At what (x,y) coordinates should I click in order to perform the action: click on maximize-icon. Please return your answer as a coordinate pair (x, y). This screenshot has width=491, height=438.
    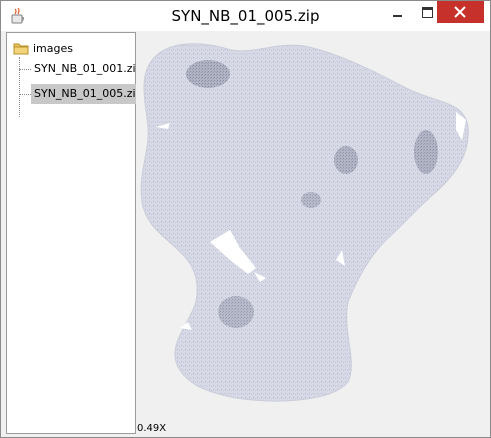
    Looking at the image, I should click on (427, 12).